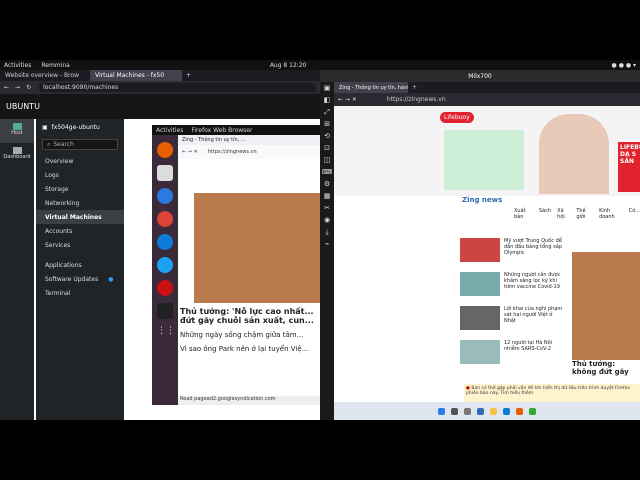 This screenshot has width=640, height=480. I want to click on nav-accounts: Accounts, so click(80, 231).